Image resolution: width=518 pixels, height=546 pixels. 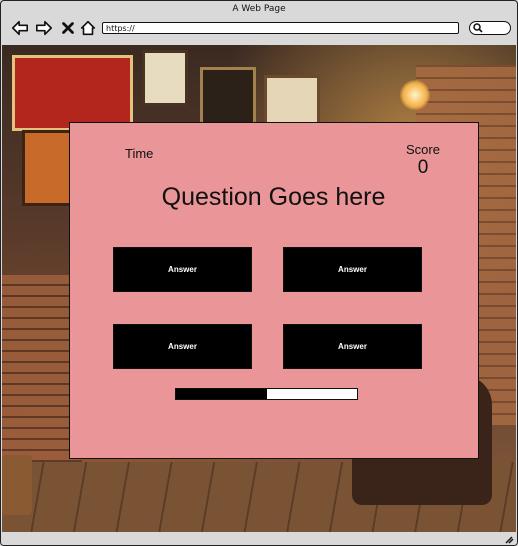 What do you see at coordinates (221, 394) in the screenshot?
I see `progress-fill` at bounding box center [221, 394].